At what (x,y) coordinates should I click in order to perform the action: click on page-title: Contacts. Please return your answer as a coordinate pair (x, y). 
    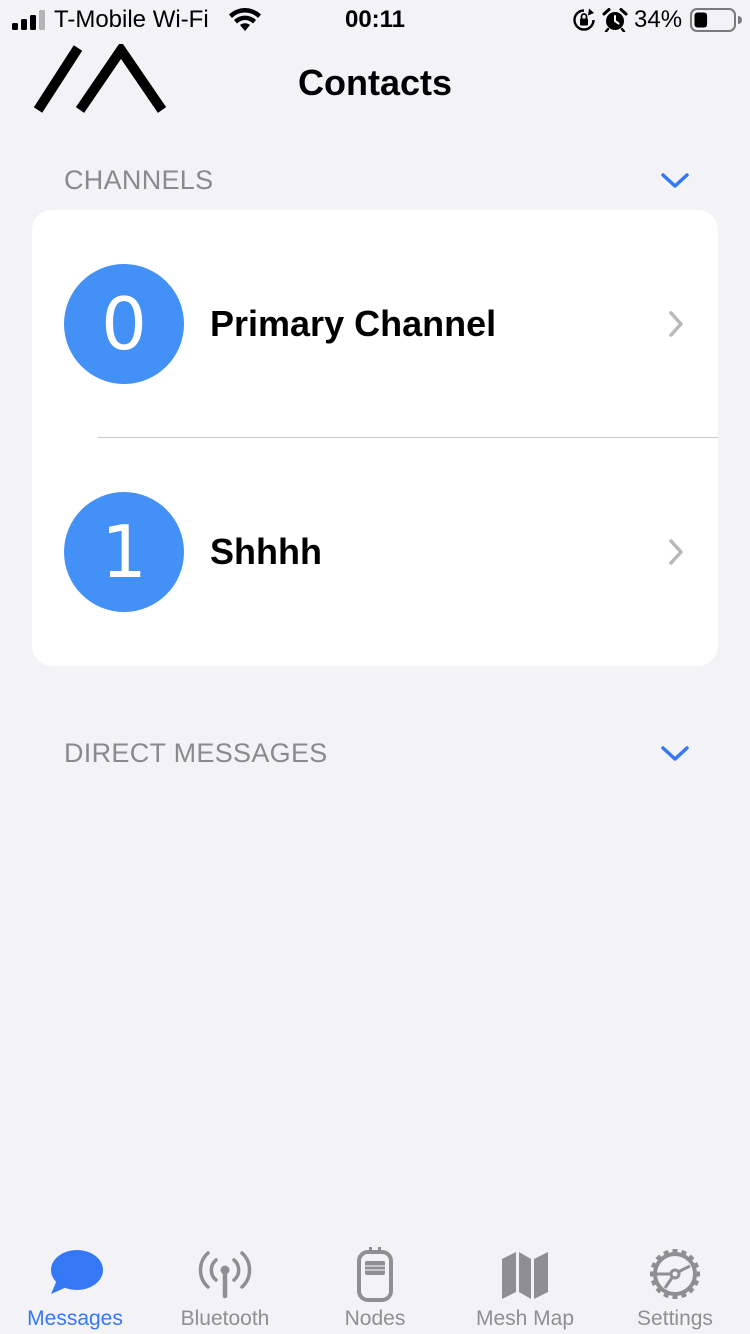
    Looking at the image, I should click on (375, 82).